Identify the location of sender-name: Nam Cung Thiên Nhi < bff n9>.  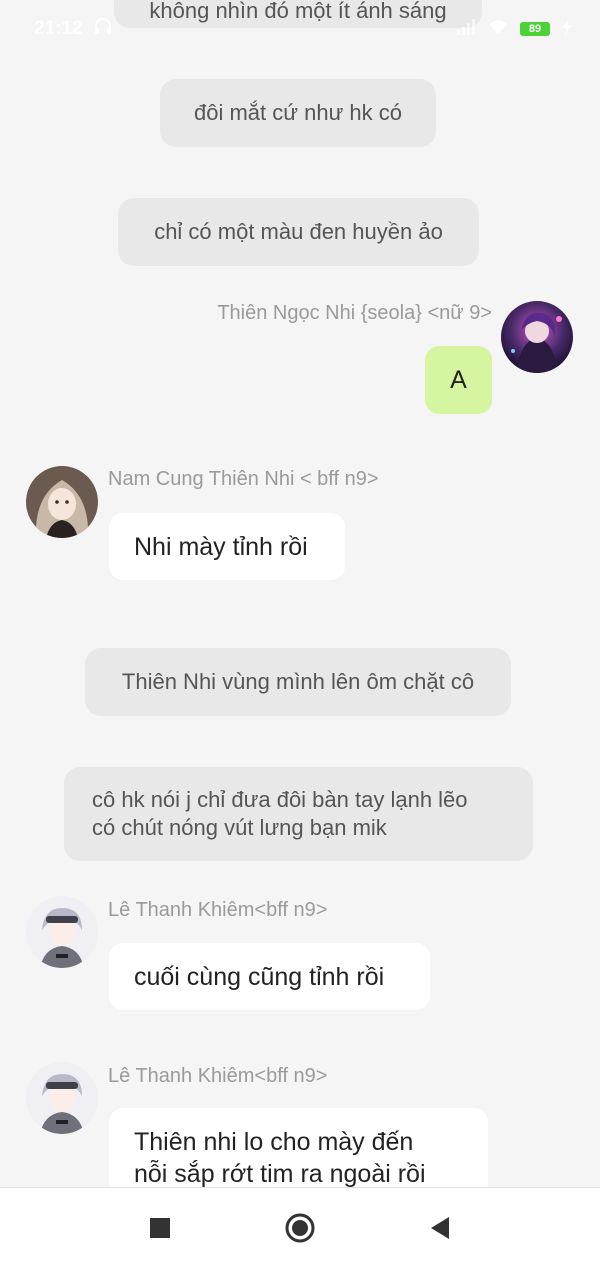
(243, 479).